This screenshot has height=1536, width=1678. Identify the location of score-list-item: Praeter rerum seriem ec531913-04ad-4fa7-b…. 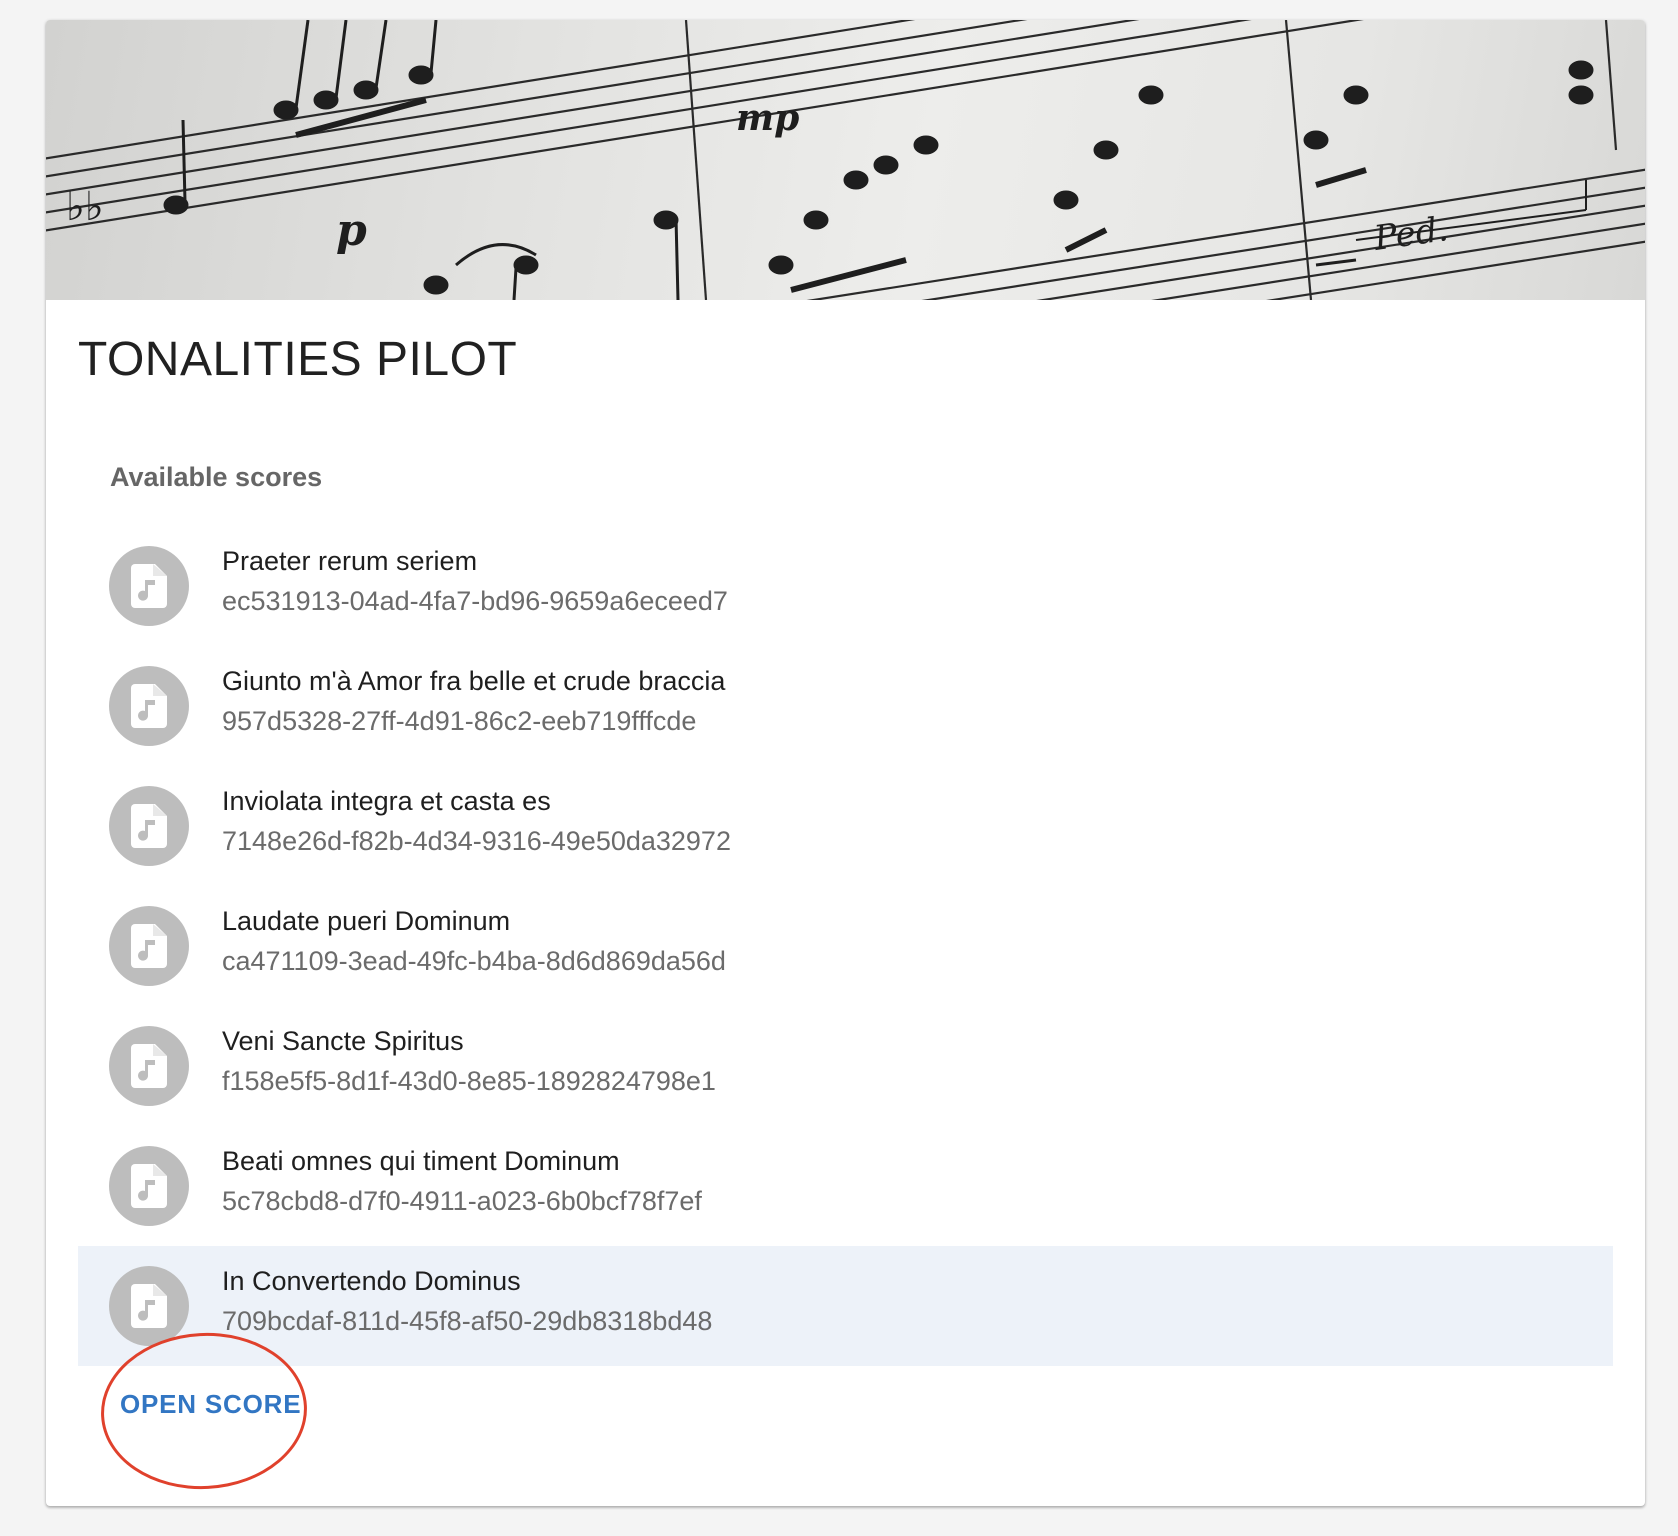
(845, 586).